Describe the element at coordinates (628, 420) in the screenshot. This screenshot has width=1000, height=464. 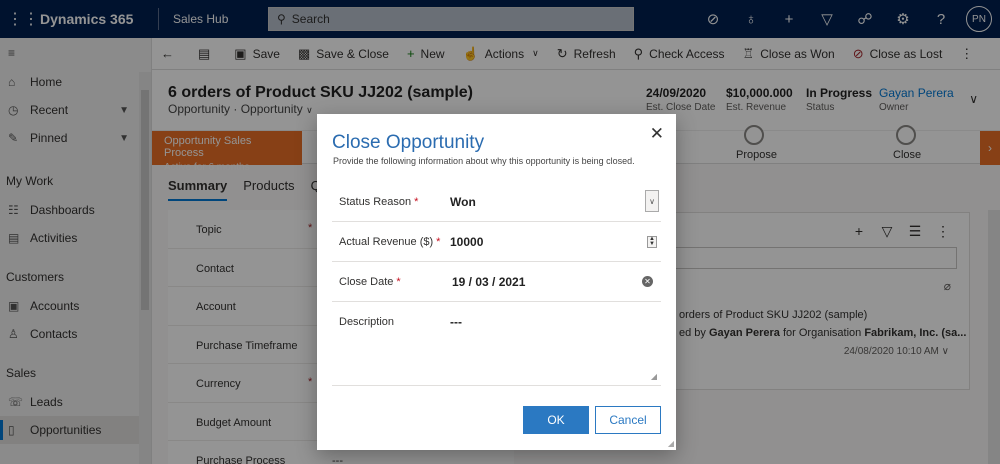
I see `cancel-button: Cancel` at that location.